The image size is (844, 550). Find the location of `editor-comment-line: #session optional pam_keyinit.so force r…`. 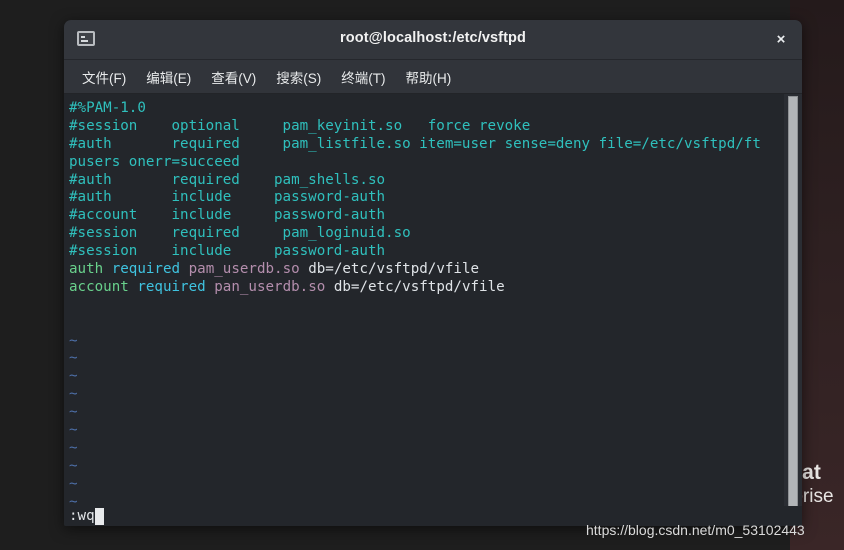

editor-comment-line: #session optional pam_keyinit.so force r… is located at coordinates (426, 127).